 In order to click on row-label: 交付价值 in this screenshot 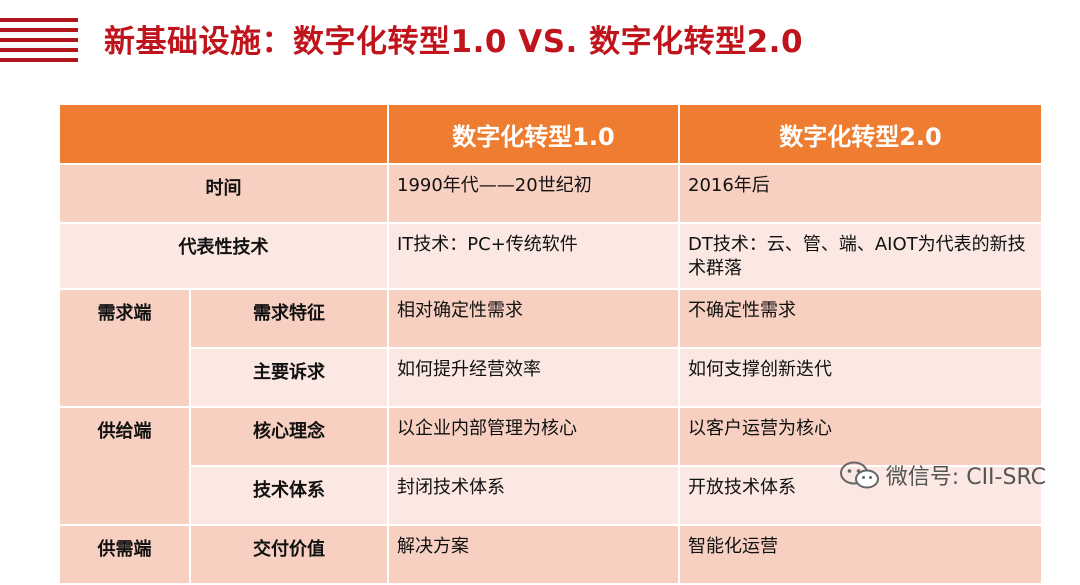, I will do `click(289, 554)`.